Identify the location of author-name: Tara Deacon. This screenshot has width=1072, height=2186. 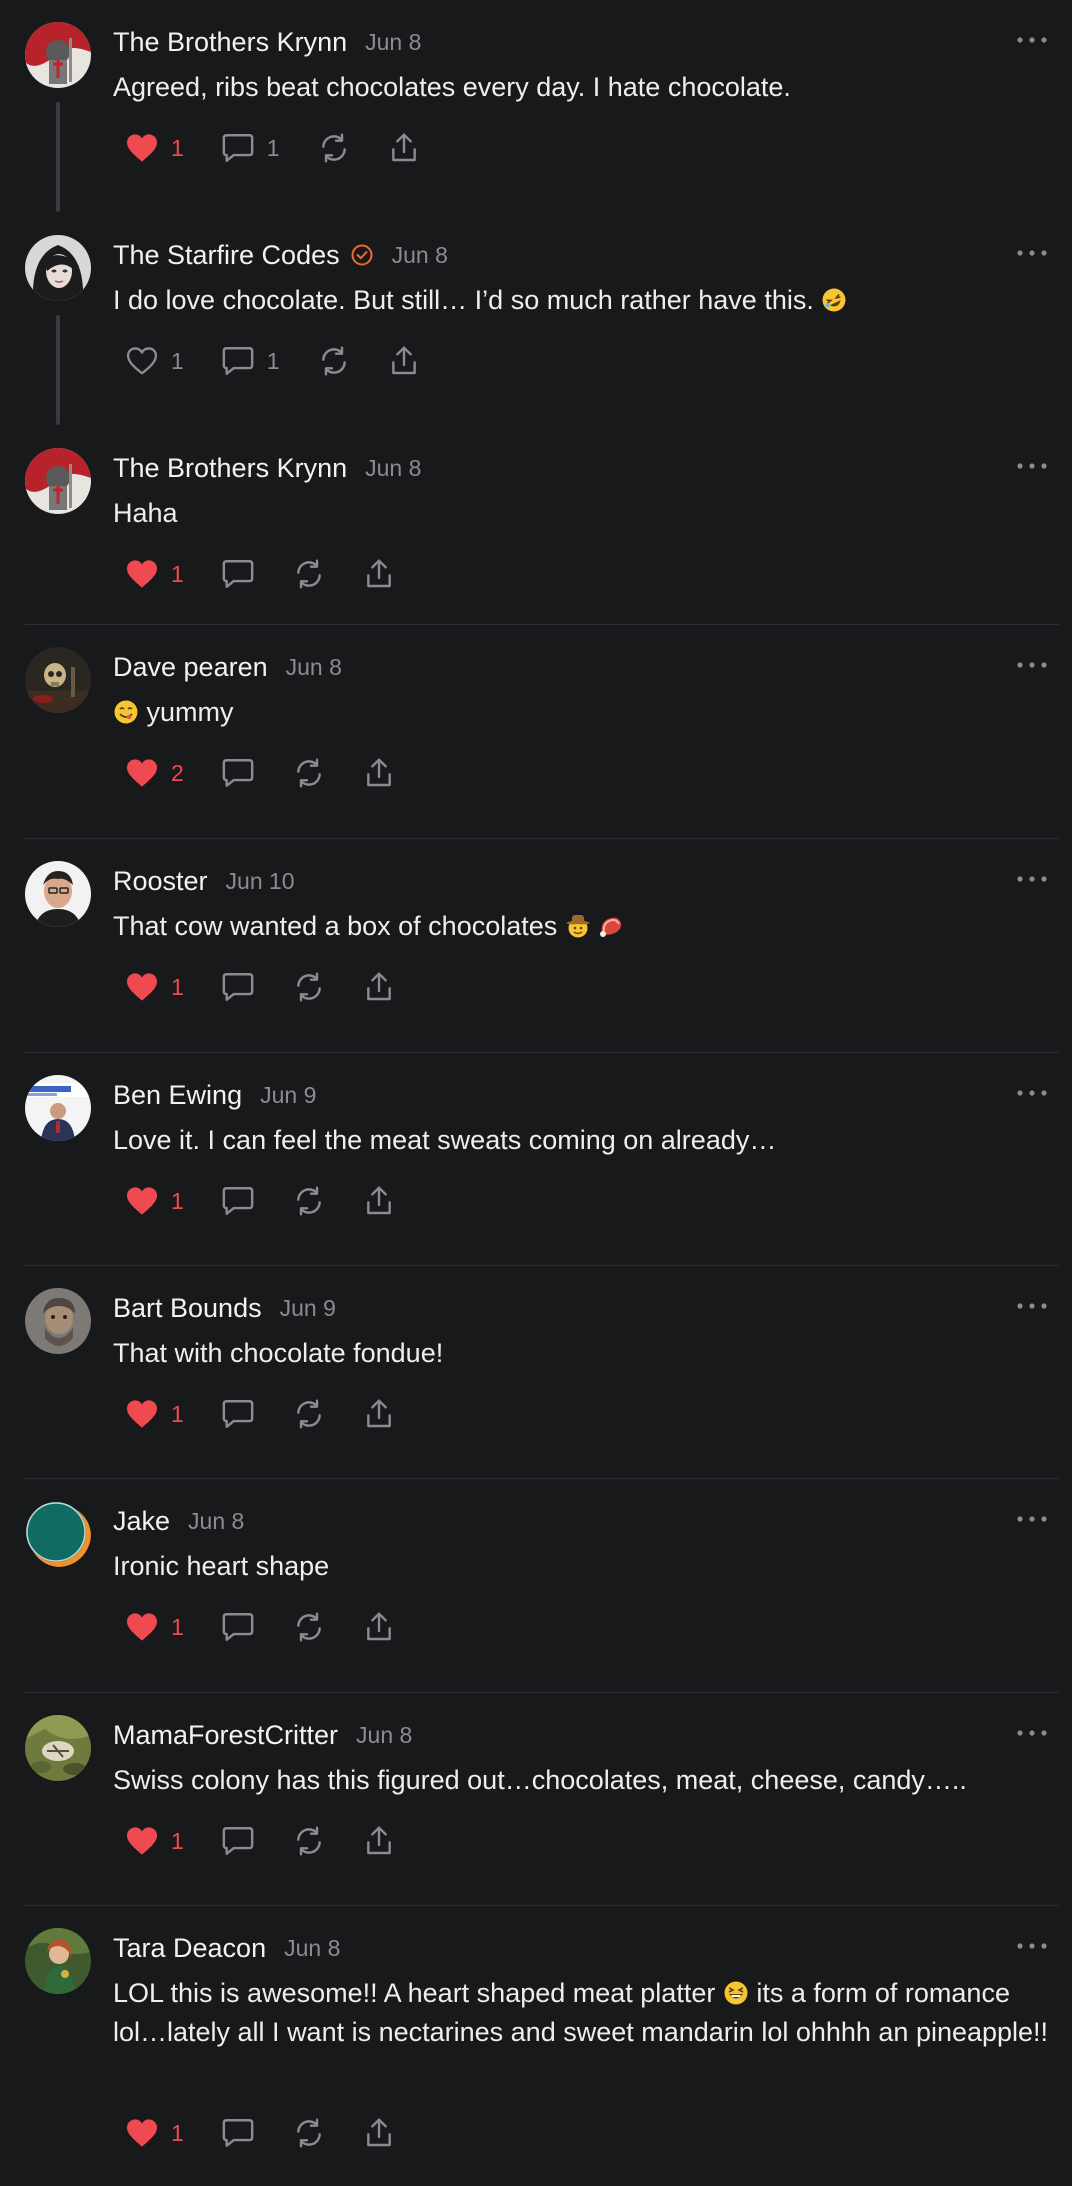
(189, 1948).